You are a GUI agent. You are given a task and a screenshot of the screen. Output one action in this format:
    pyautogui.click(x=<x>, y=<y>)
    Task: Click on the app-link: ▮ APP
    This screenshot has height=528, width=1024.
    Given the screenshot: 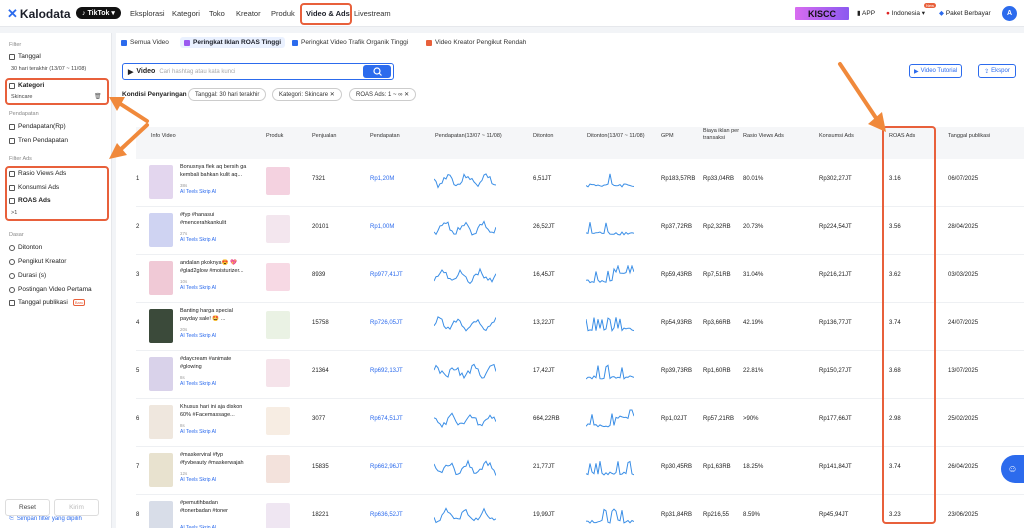 What is the action you would take?
    pyautogui.click(x=866, y=13)
    